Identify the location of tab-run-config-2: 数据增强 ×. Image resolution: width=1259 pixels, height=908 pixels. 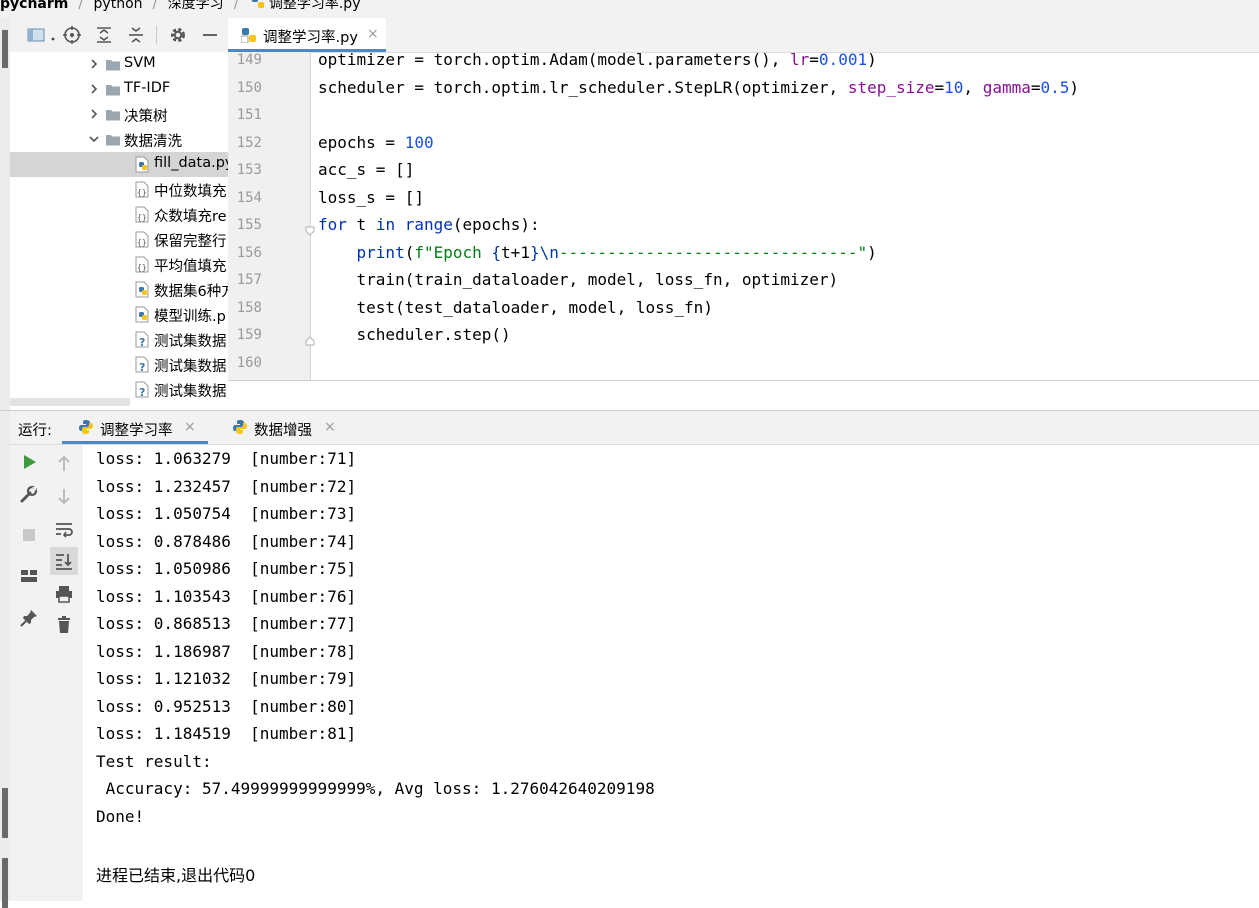
(276, 427).